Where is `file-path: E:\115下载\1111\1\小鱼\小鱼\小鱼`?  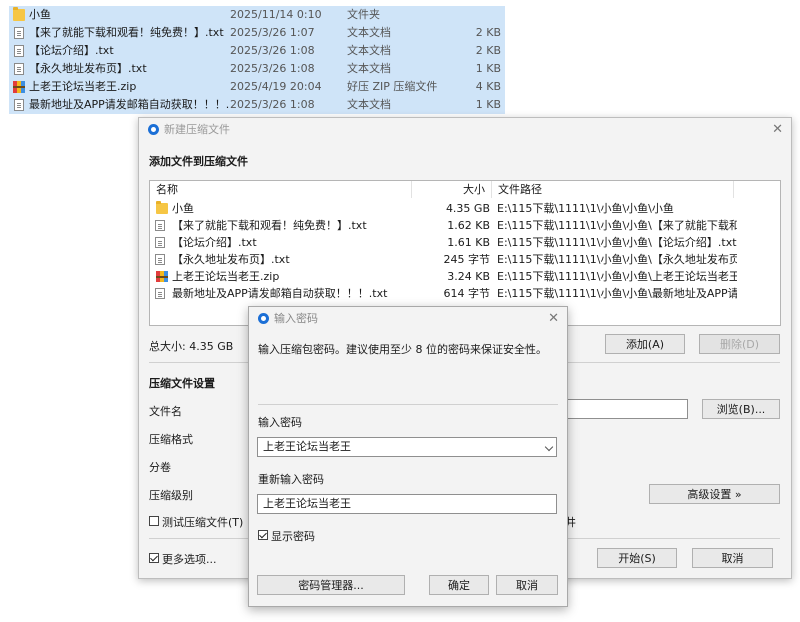 file-path: E:\115下载\1111\1\小鱼\小鱼\小鱼 is located at coordinates (585, 208).